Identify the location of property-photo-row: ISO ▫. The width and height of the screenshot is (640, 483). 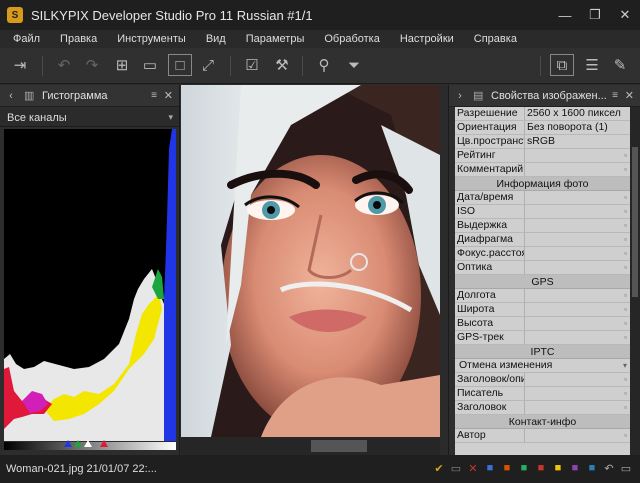
(542, 212).